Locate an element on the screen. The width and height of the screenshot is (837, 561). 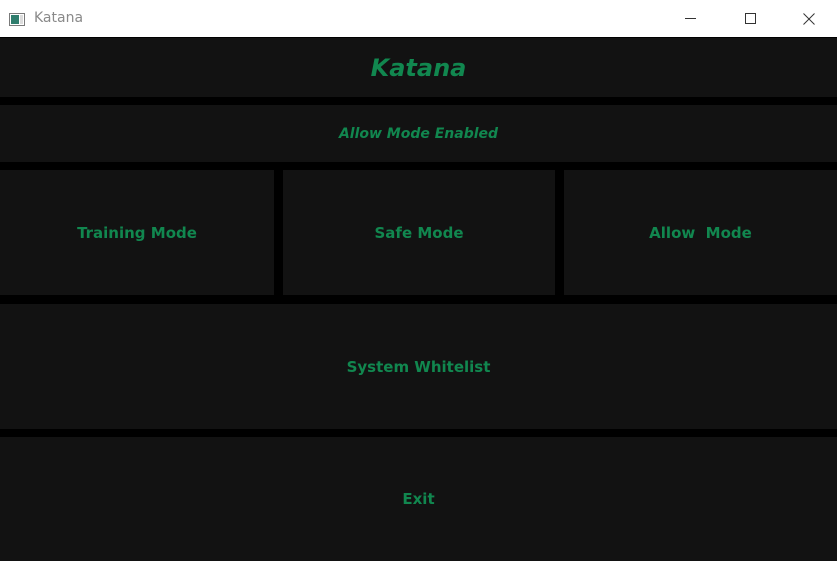
close-icon is located at coordinates (809, 18).